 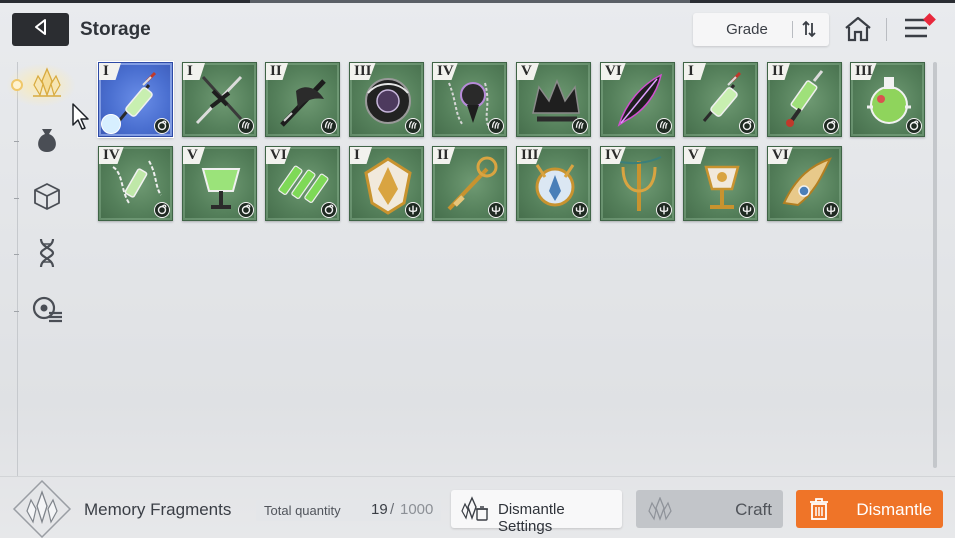 What do you see at coordinates (753, 509) in the screenshot?
I see `craft-label: Craft` at bounding box center [753, 509].